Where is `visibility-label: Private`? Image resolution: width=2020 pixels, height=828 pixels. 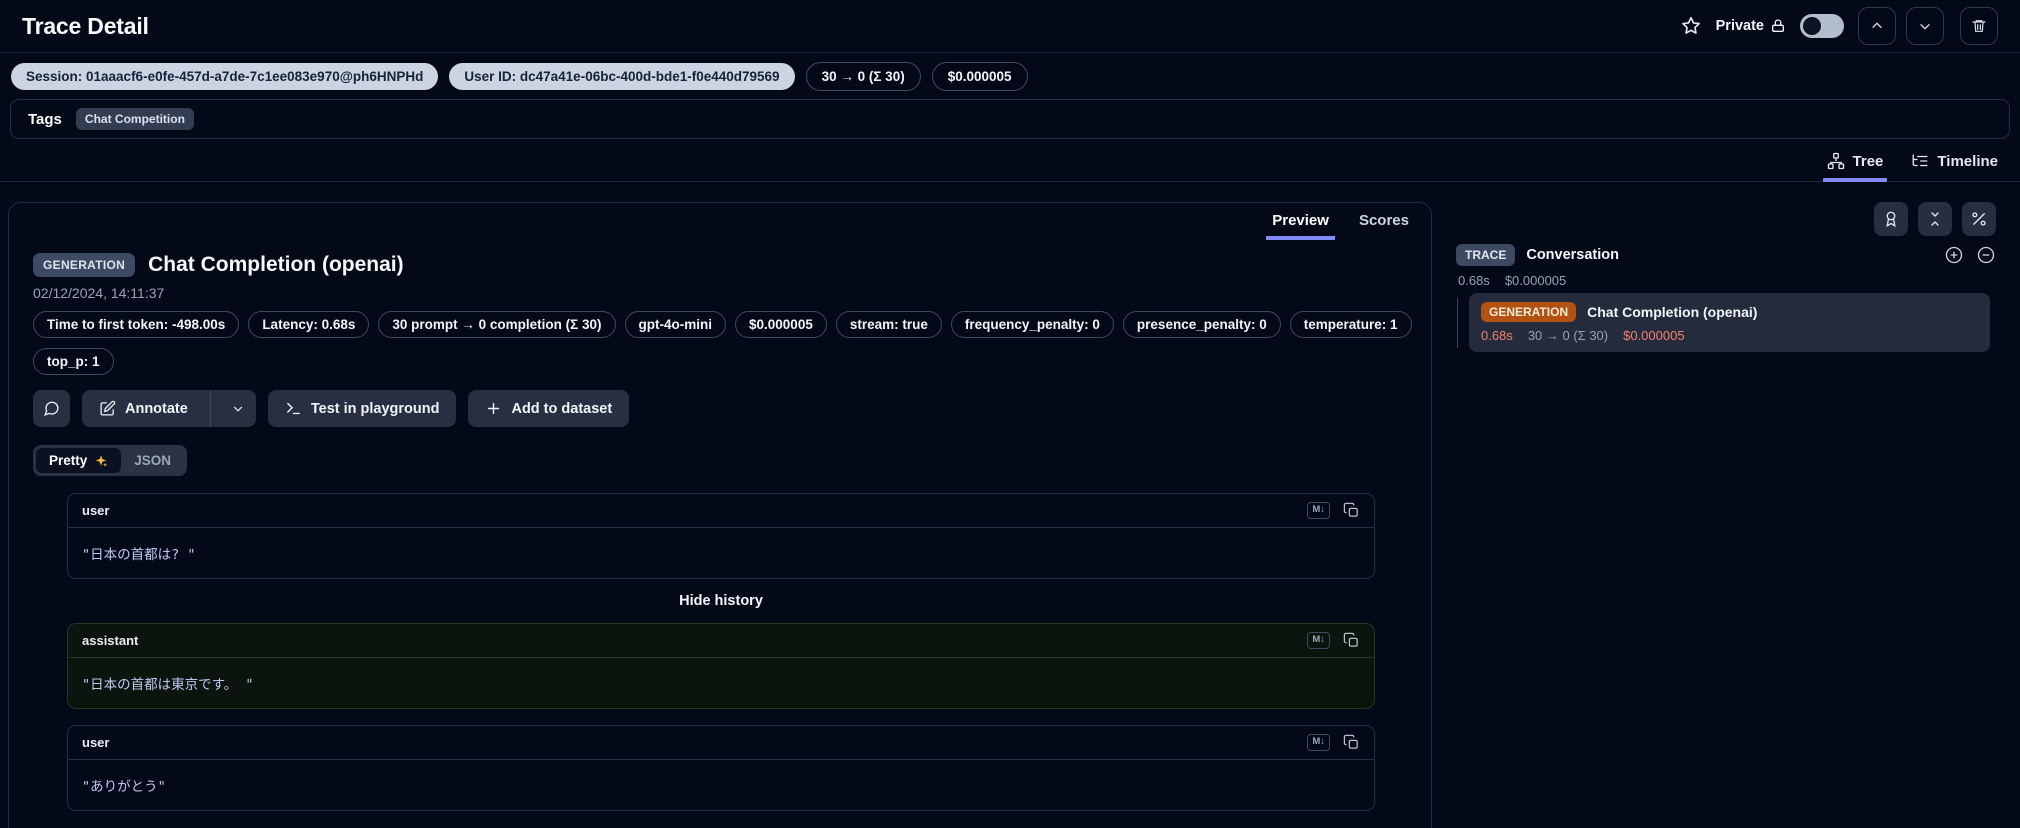 visibility-label: Private is located at coordinates (1739, 26).